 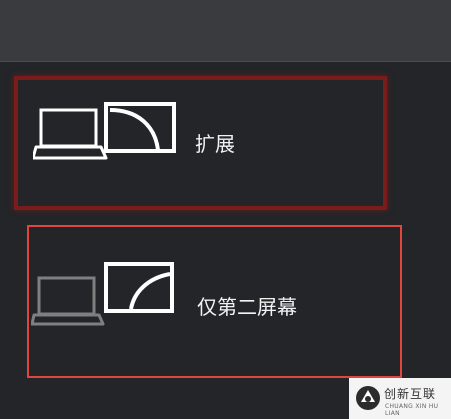 I want to click on brand-watermark: 创新互联 CHUANG XIN HU LIAN, so click(x=400, y=398).